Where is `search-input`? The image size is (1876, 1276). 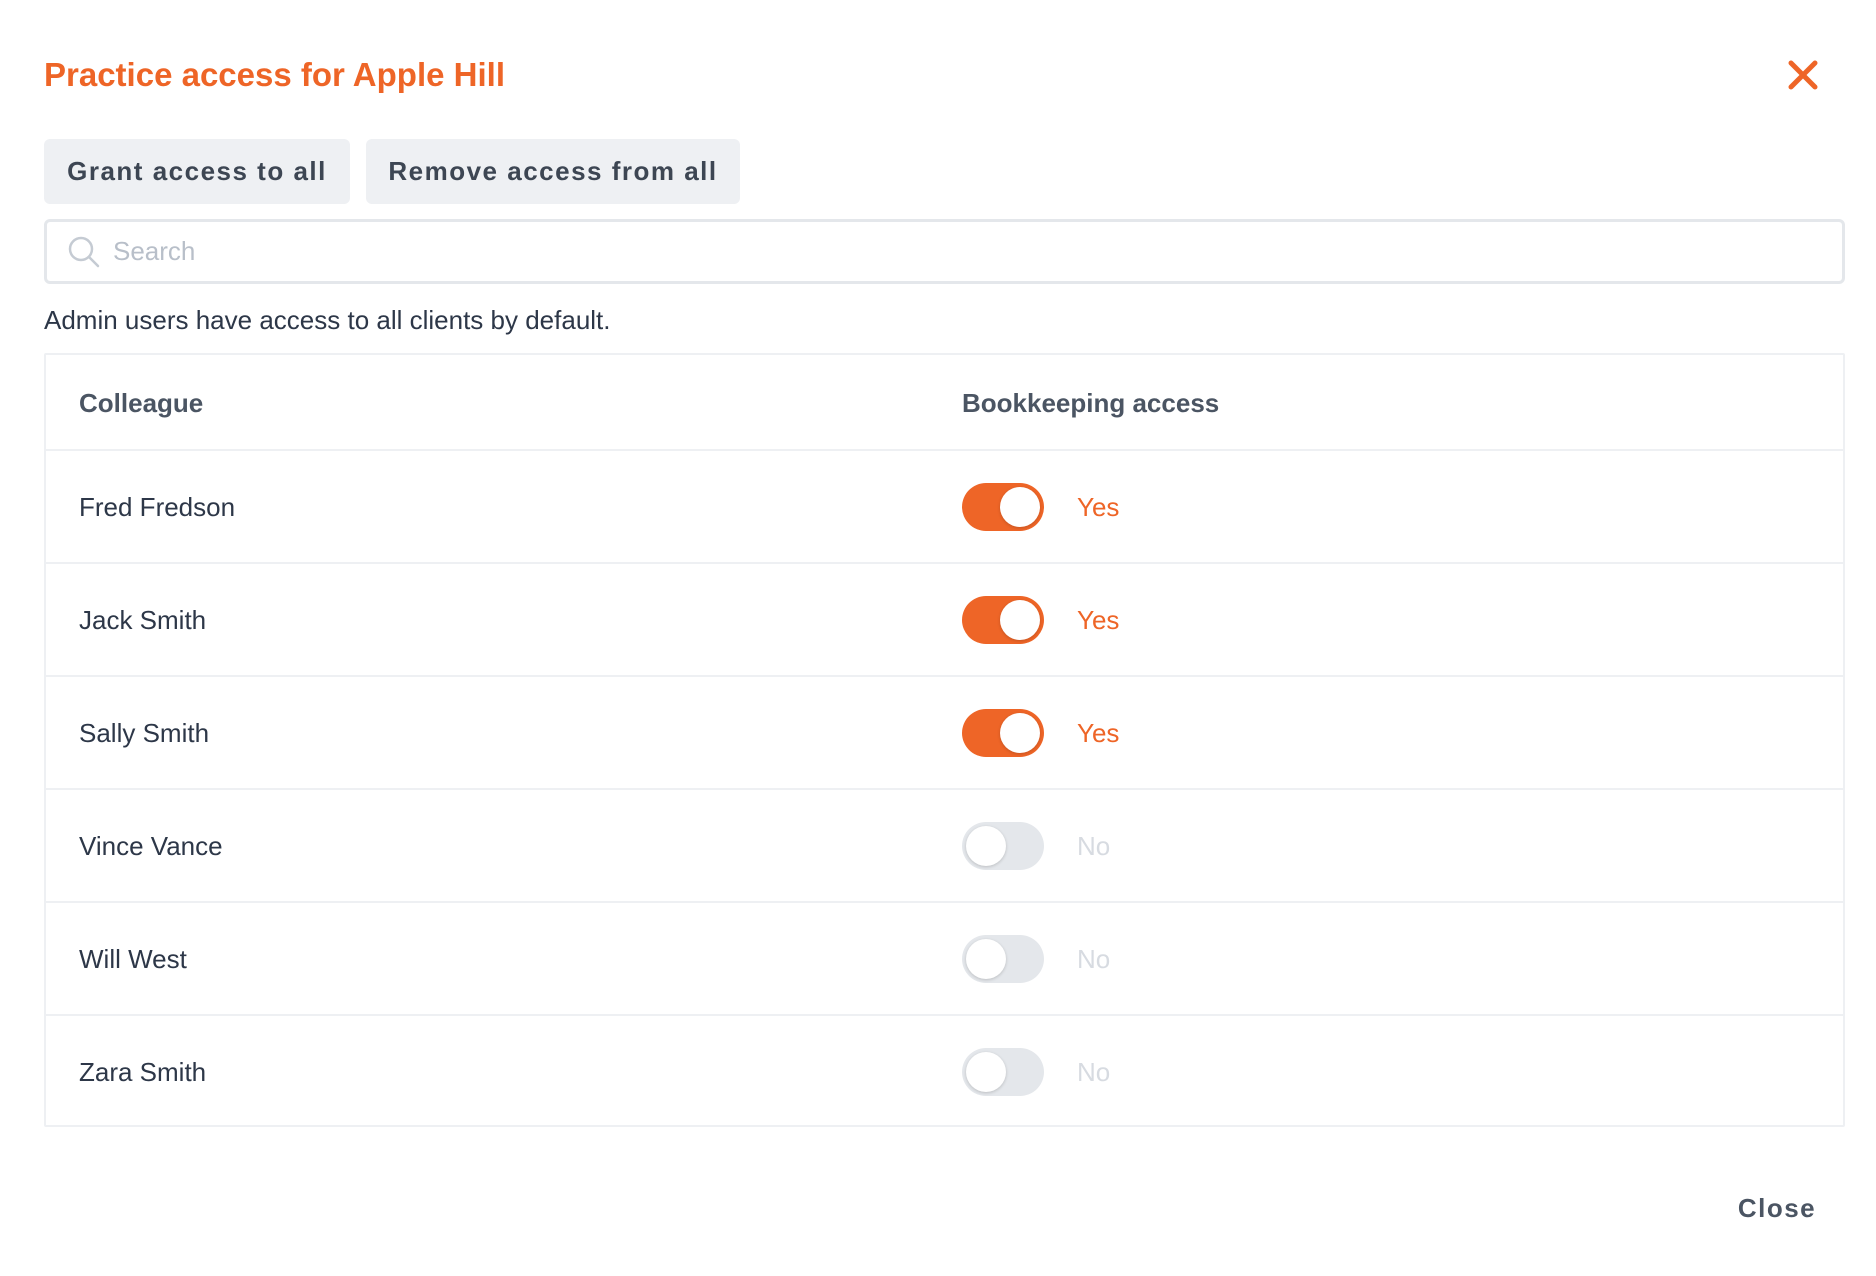 search-input is located at coordinates (977, 251).